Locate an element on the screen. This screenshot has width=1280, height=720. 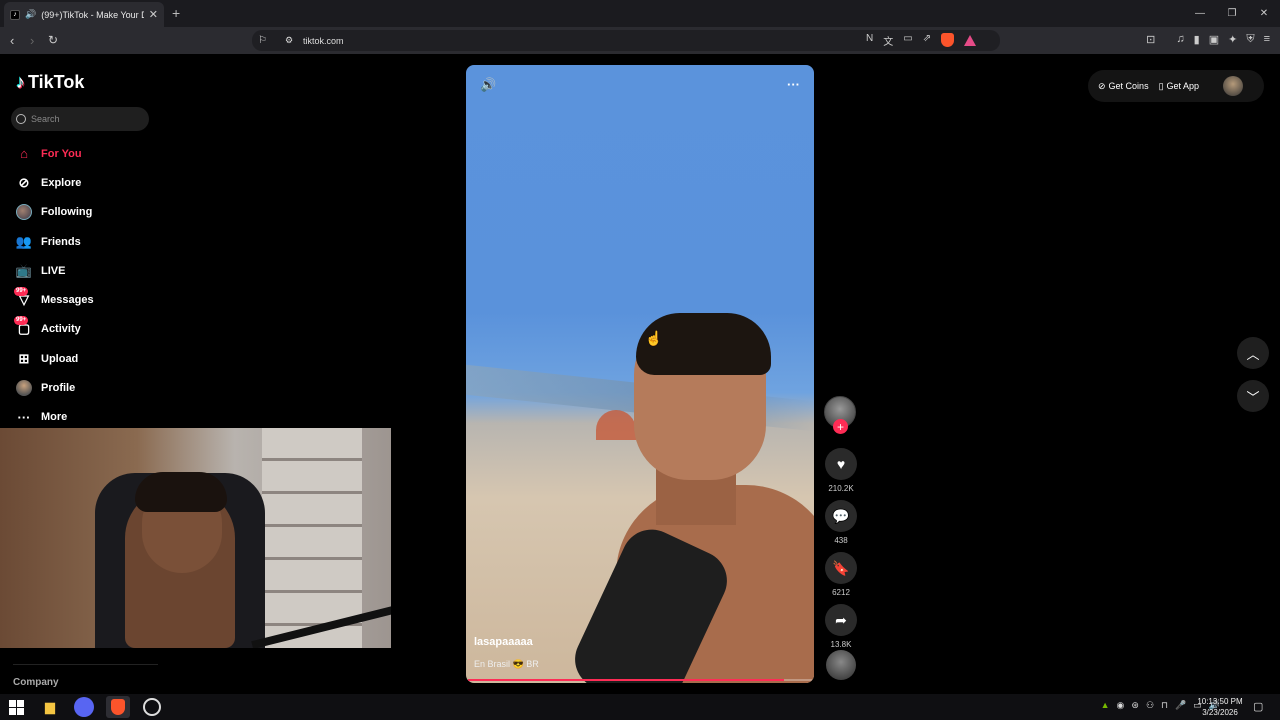
speaker-icon: 🔊 is located at coordinates (30, 14).